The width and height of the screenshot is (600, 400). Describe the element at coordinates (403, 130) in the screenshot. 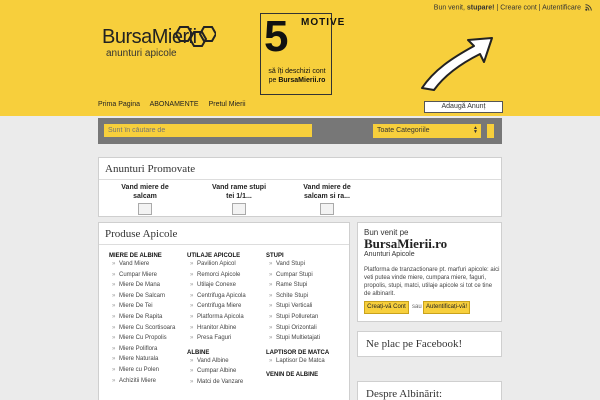

I see `category-select-value: Toate Categoriile` at that location.